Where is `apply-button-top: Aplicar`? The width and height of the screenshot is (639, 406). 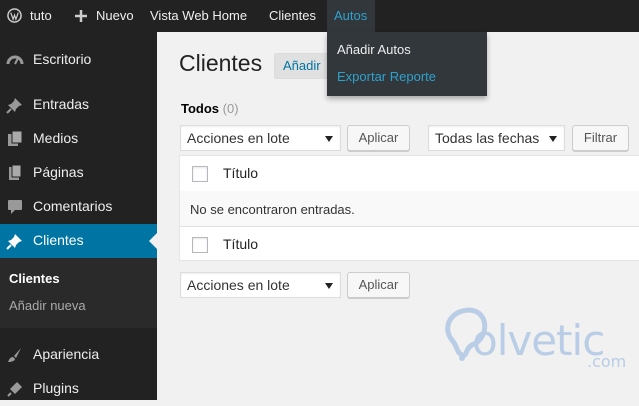
apply-button-top: Aplicar is located at coordinates (378, 138).